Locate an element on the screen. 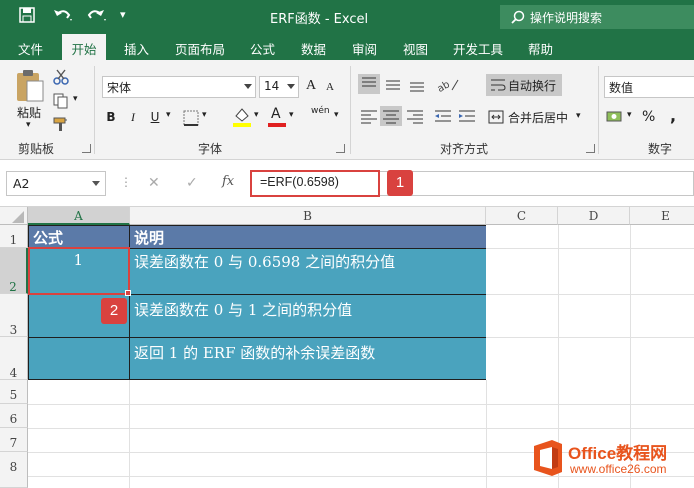 Image resolution: width=694 pixels, height=488 pixels. insert-function-button: fx is located at coordinates (228, 181).